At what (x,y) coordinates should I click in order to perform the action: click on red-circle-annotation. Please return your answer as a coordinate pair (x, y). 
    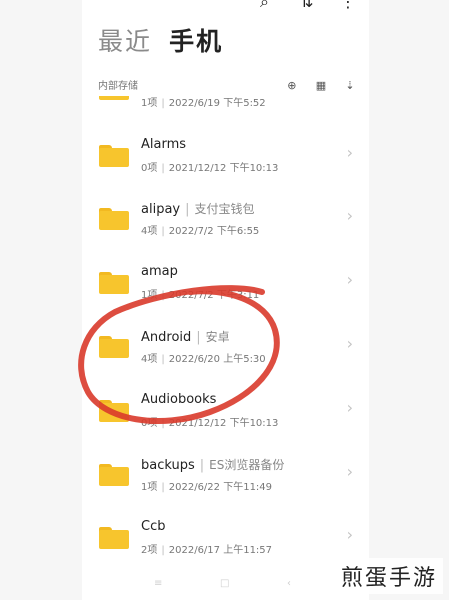
    Looking at the image, I should click on (179, 355).